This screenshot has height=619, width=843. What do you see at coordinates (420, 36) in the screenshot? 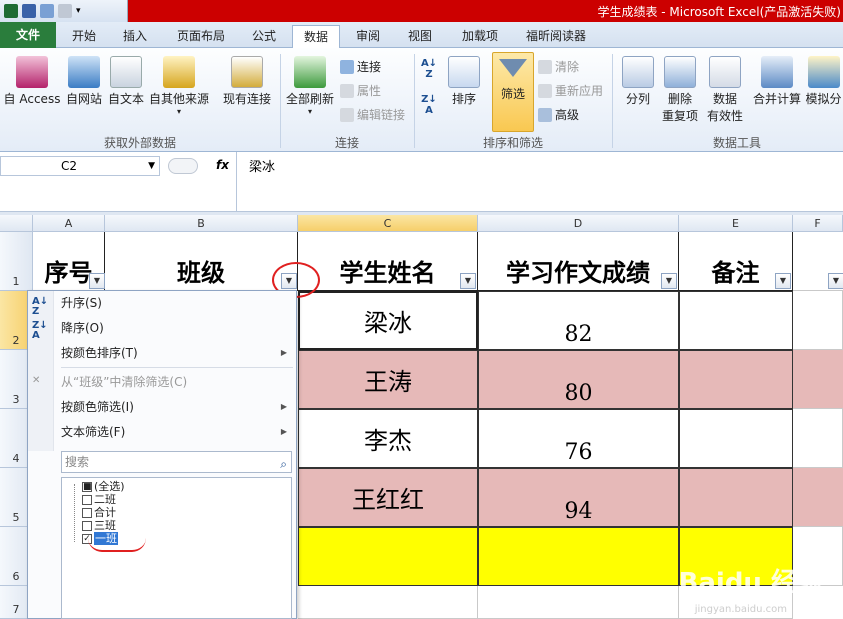
I see `tab-view: 视图` at bounding box center [420, 36].